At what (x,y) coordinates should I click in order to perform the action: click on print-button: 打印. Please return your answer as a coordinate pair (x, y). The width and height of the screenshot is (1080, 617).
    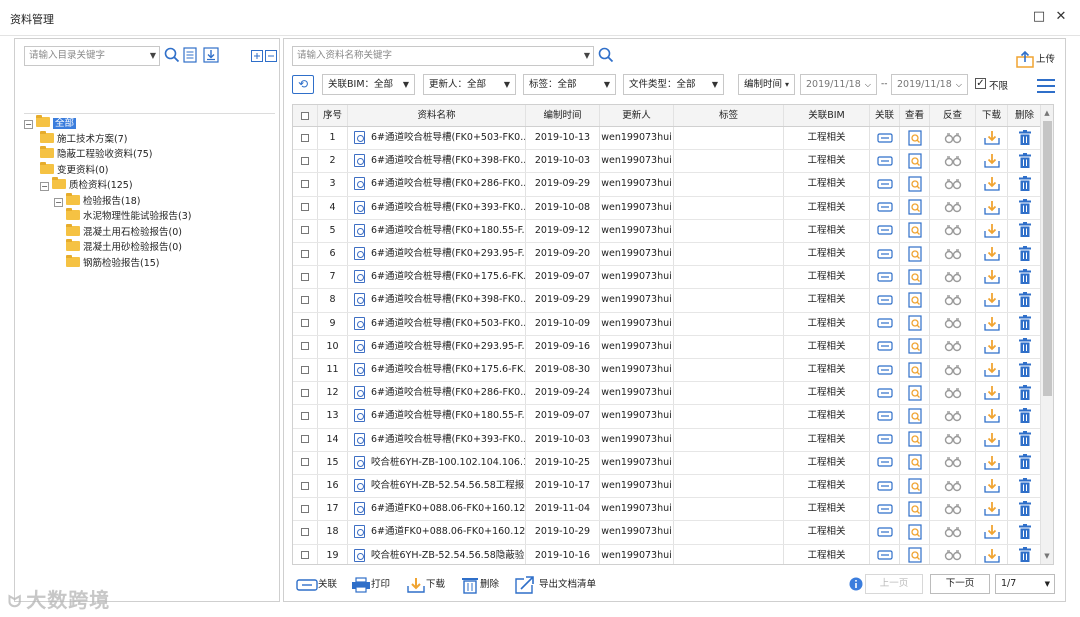
    Looking at the image, I should click on (370, 585).